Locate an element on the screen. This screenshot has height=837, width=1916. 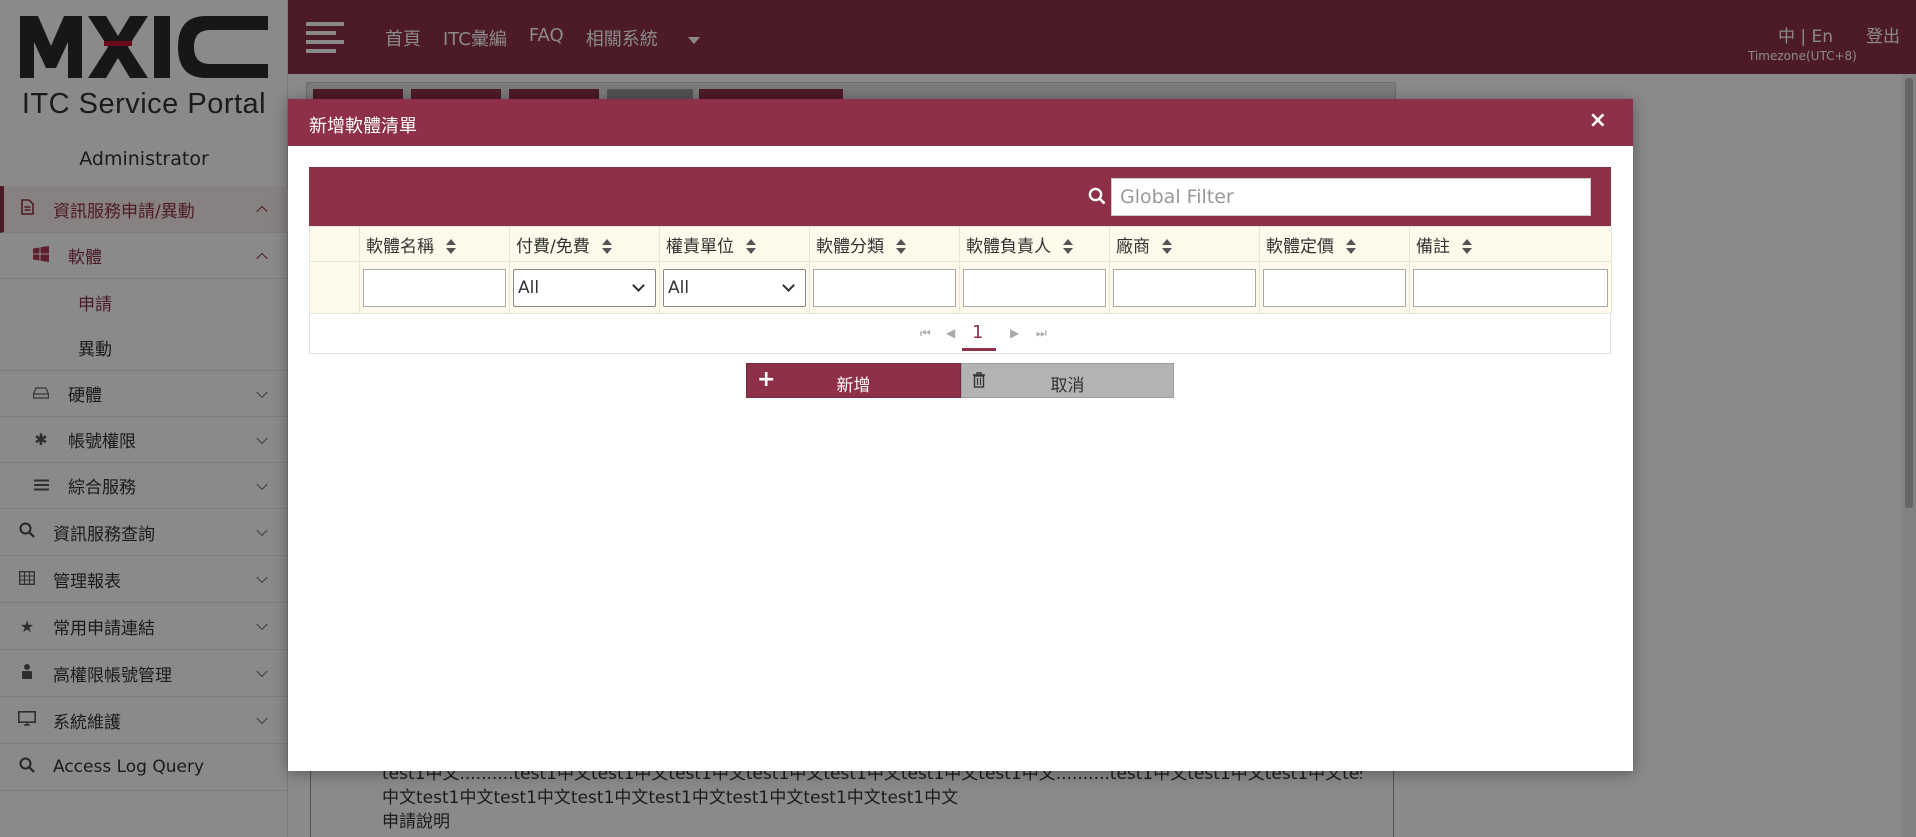
close-icon: × is located at coordinates (1598, 120).